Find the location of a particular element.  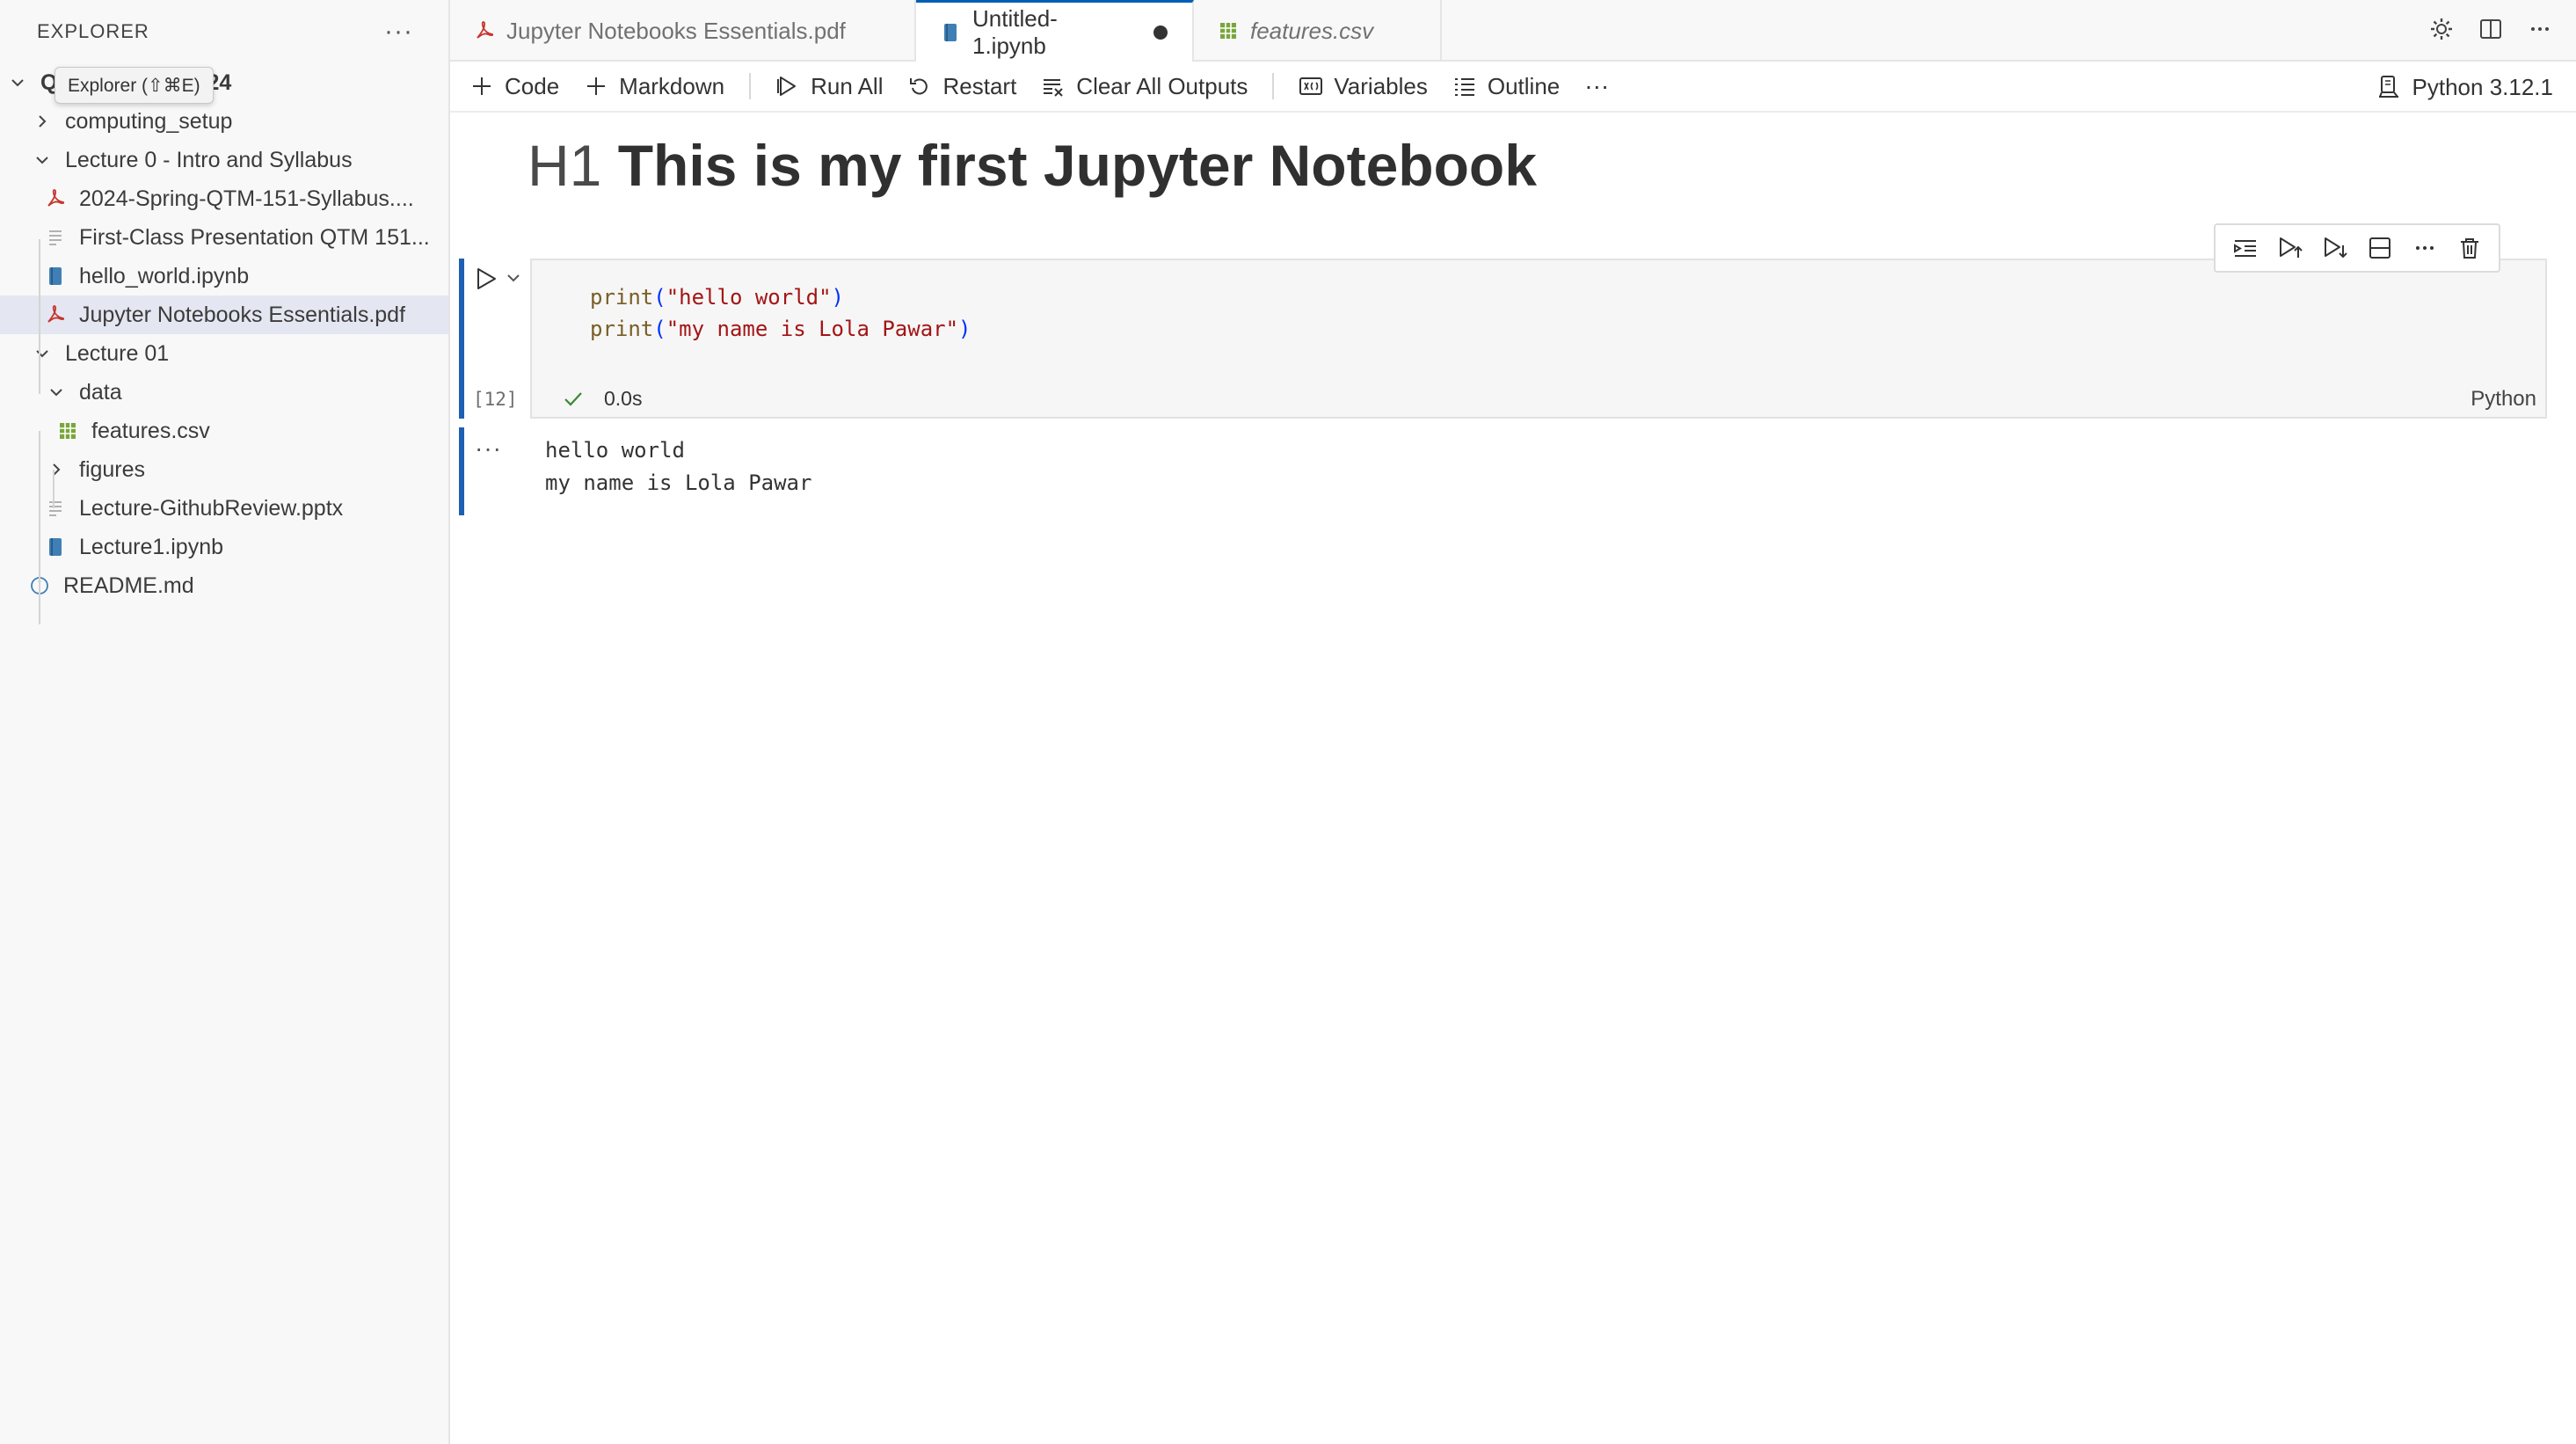

cell-duration: 0.0s is located at coordinates (623, 398).